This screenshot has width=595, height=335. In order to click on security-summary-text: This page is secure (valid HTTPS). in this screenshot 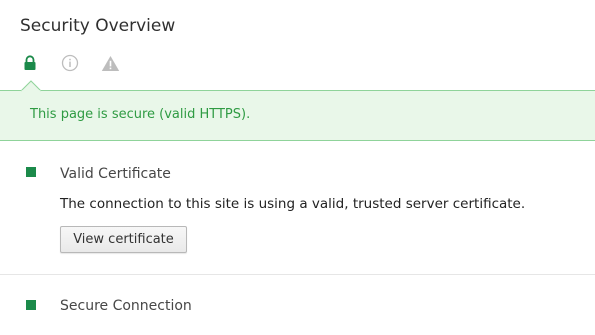, I will do `click(140, 114)`.